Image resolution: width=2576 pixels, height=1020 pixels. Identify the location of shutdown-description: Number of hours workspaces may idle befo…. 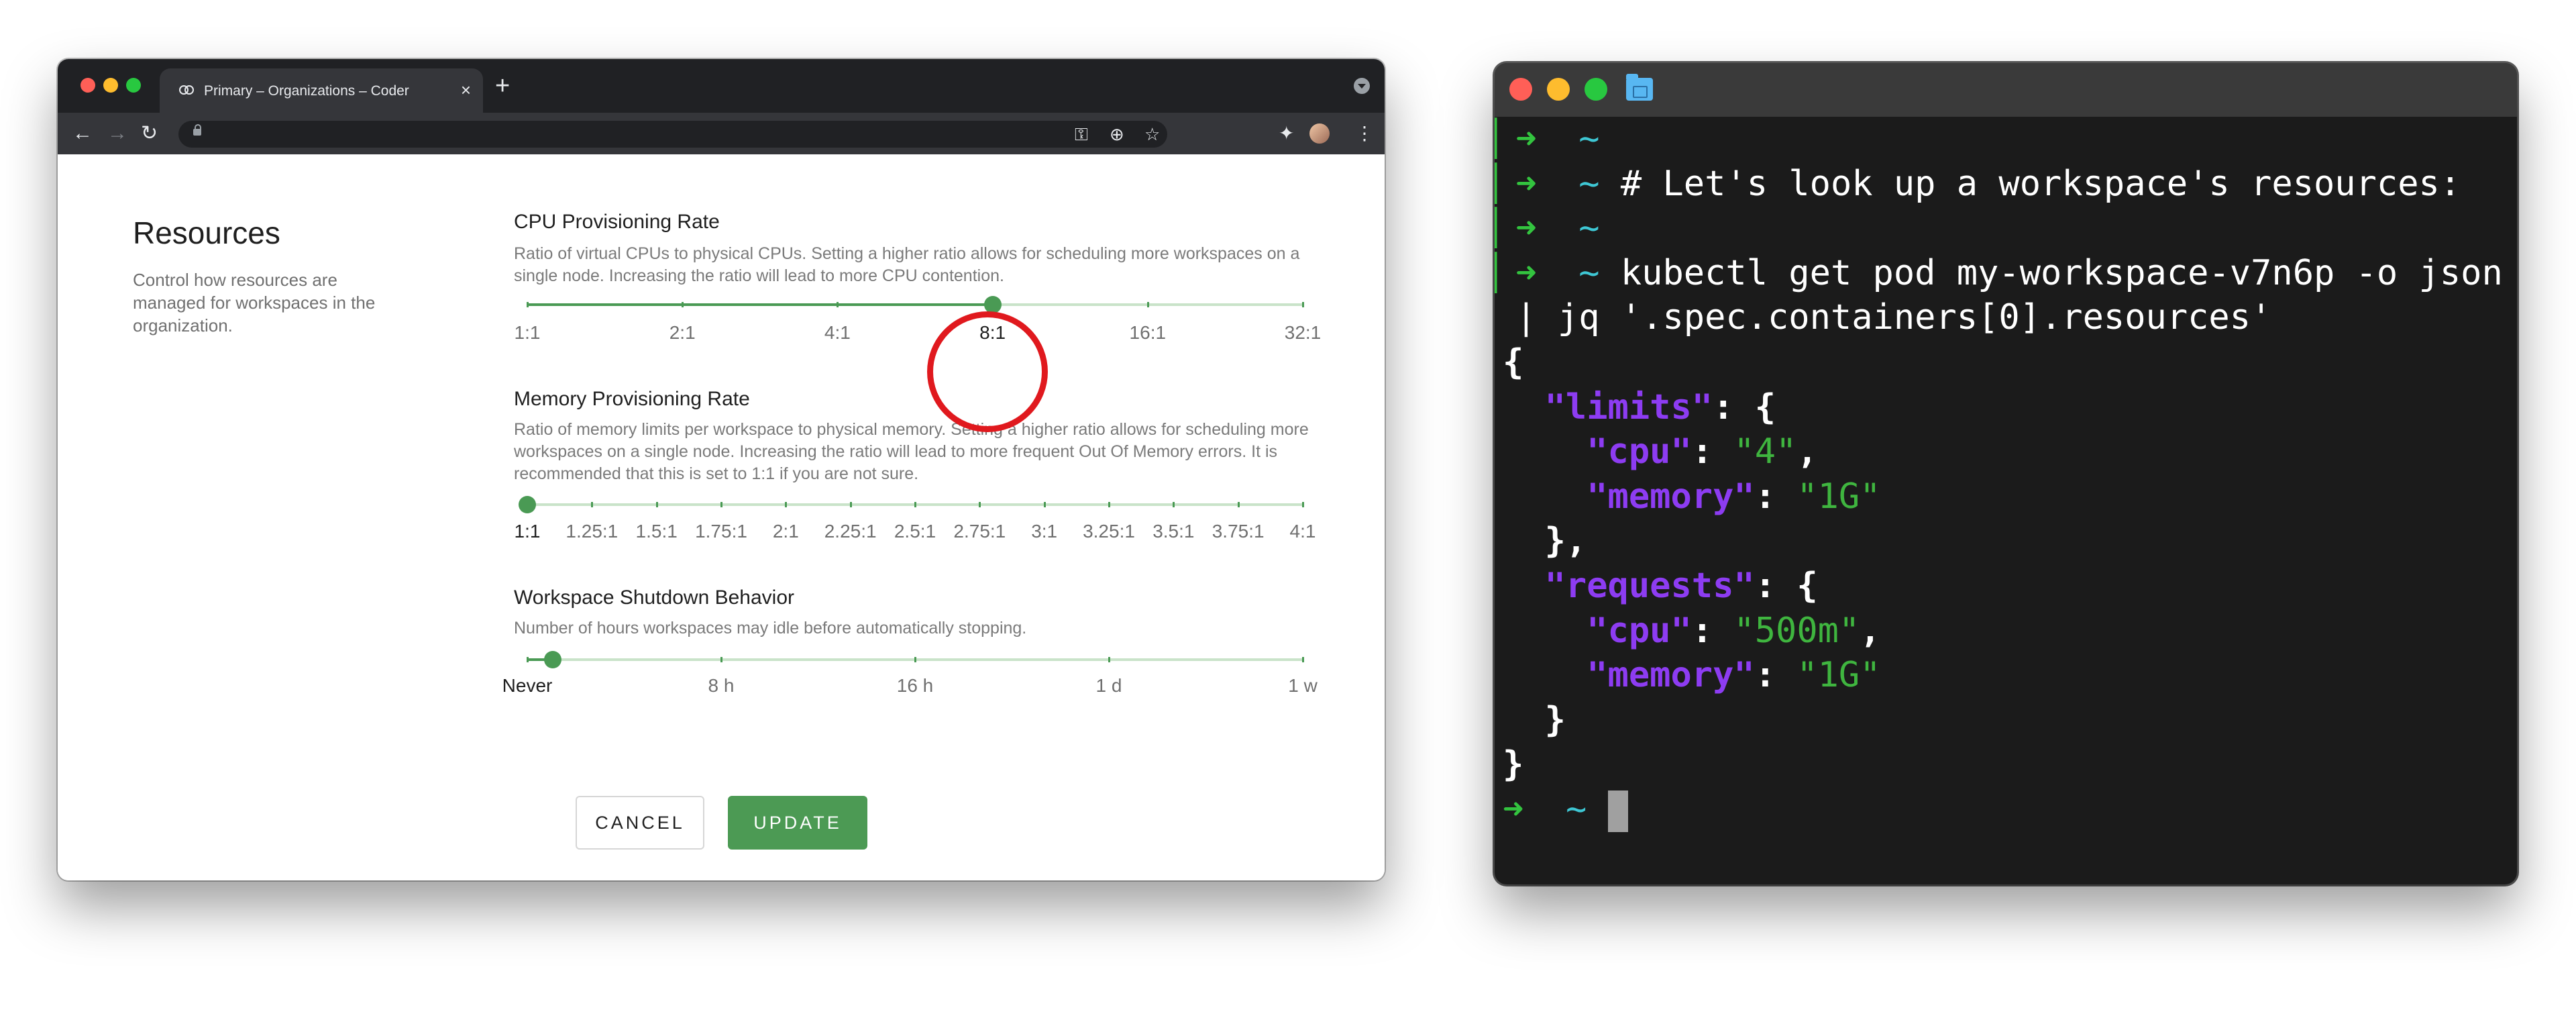
(770, 628).